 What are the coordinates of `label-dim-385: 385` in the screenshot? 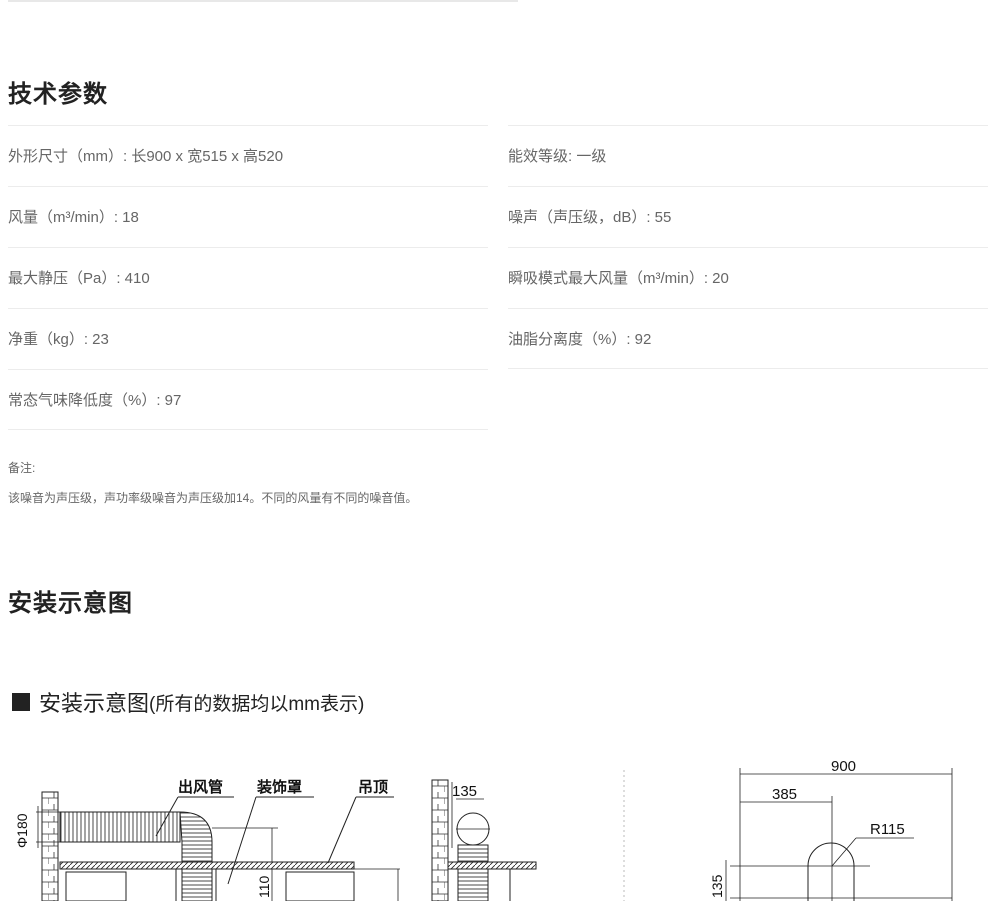 It's located at (784, 794).